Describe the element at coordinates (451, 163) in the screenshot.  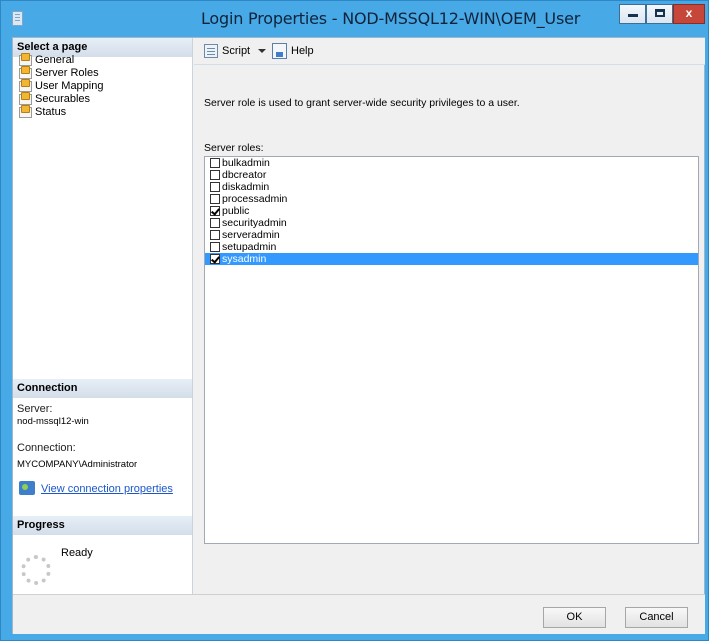
I see `role-row-bulkadmin: bulkadmin` at that location.